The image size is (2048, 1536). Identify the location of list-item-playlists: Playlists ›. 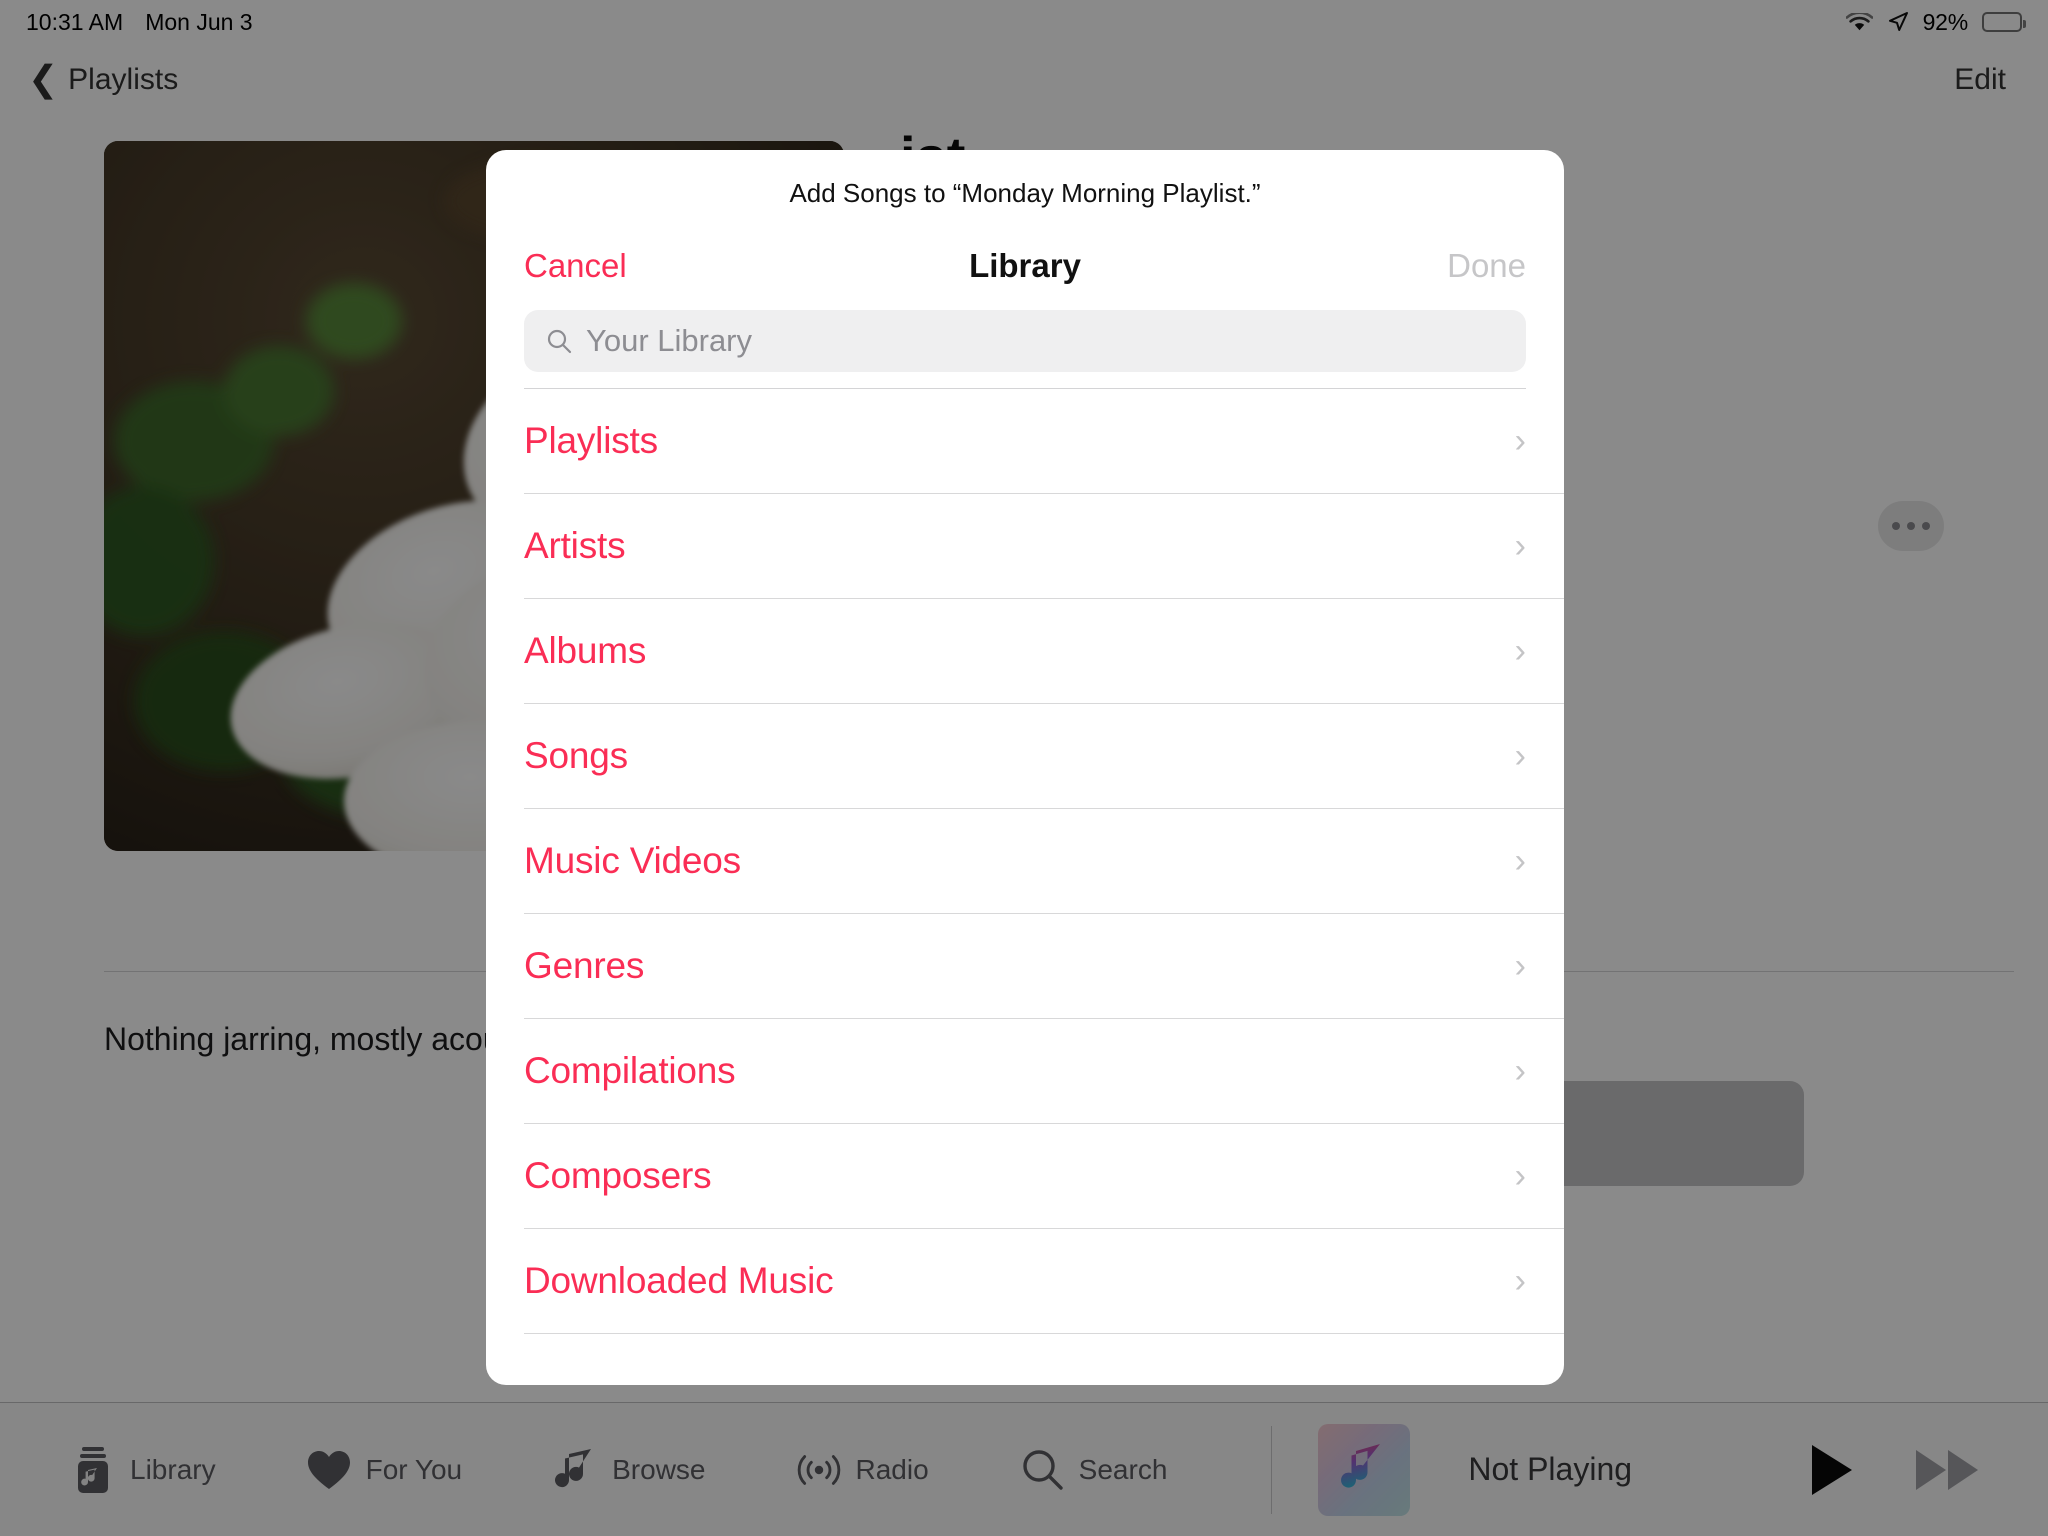
(1025, 441).